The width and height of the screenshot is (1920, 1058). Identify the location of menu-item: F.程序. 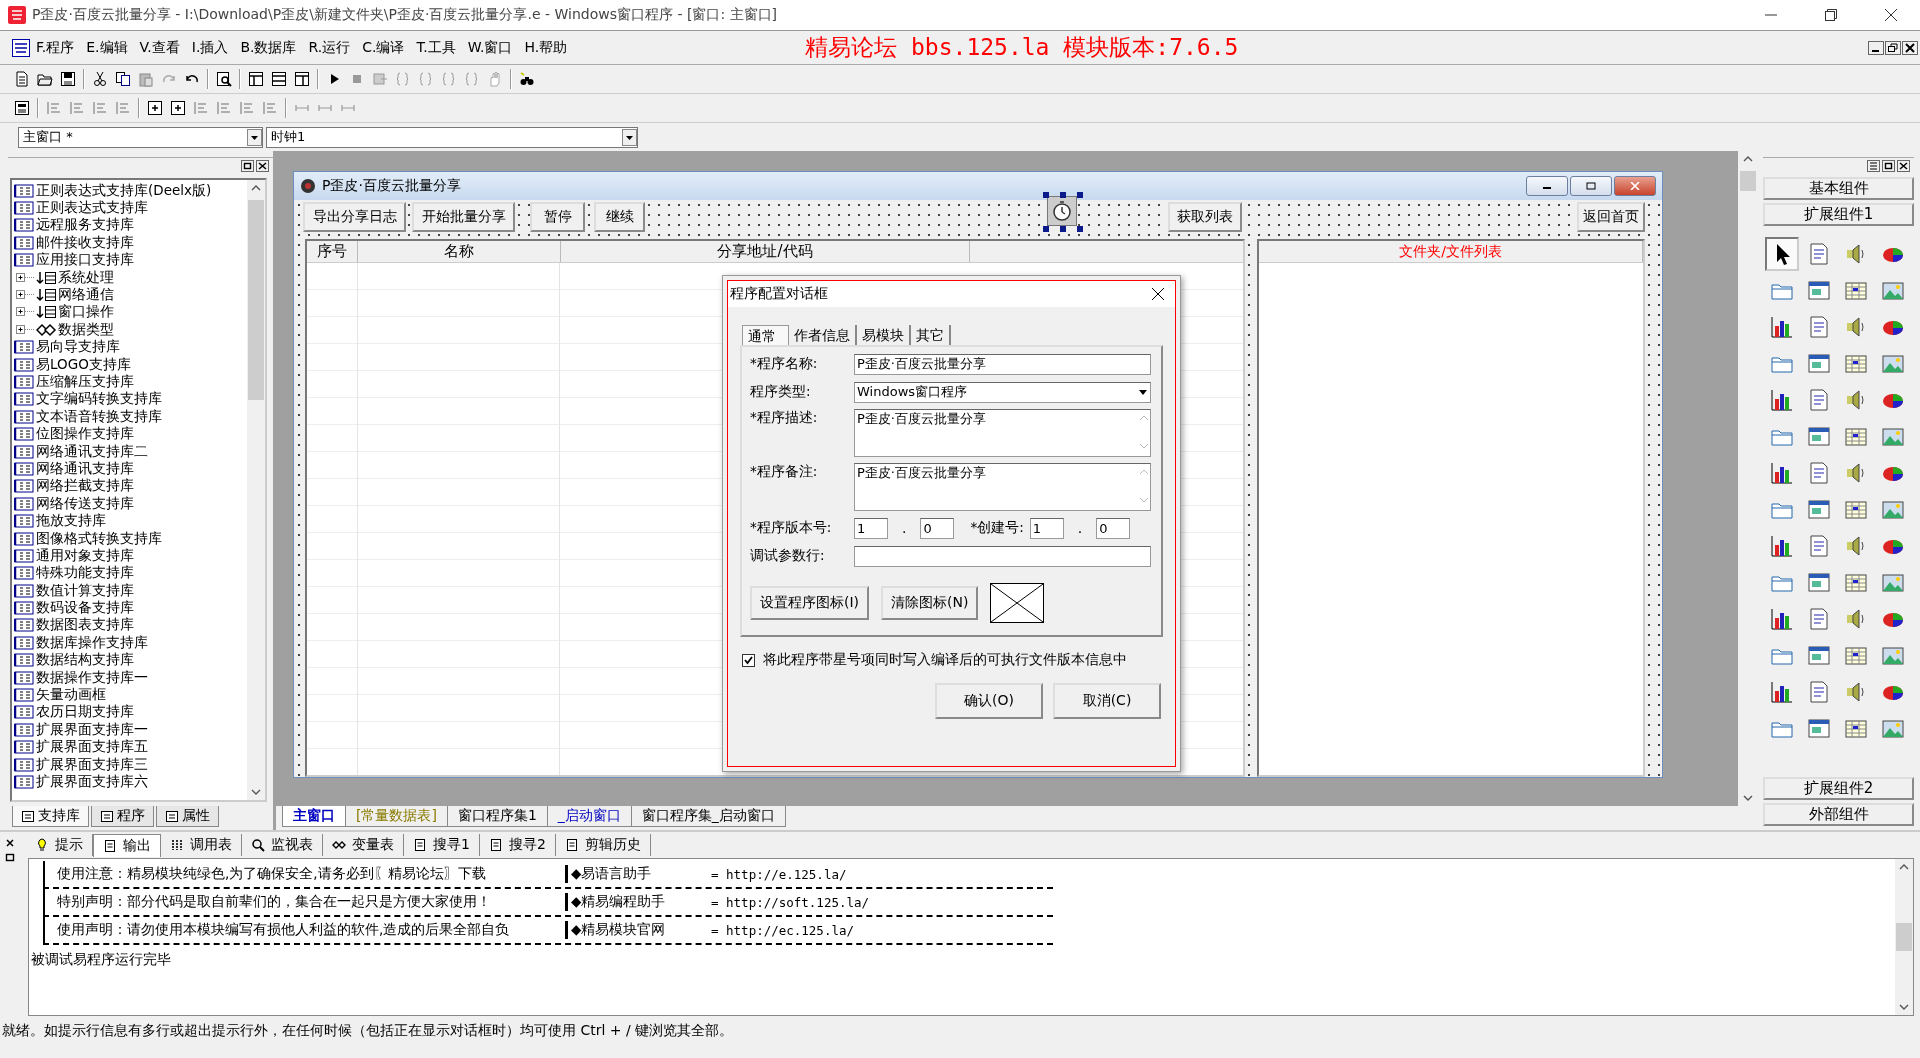
(55, 47).